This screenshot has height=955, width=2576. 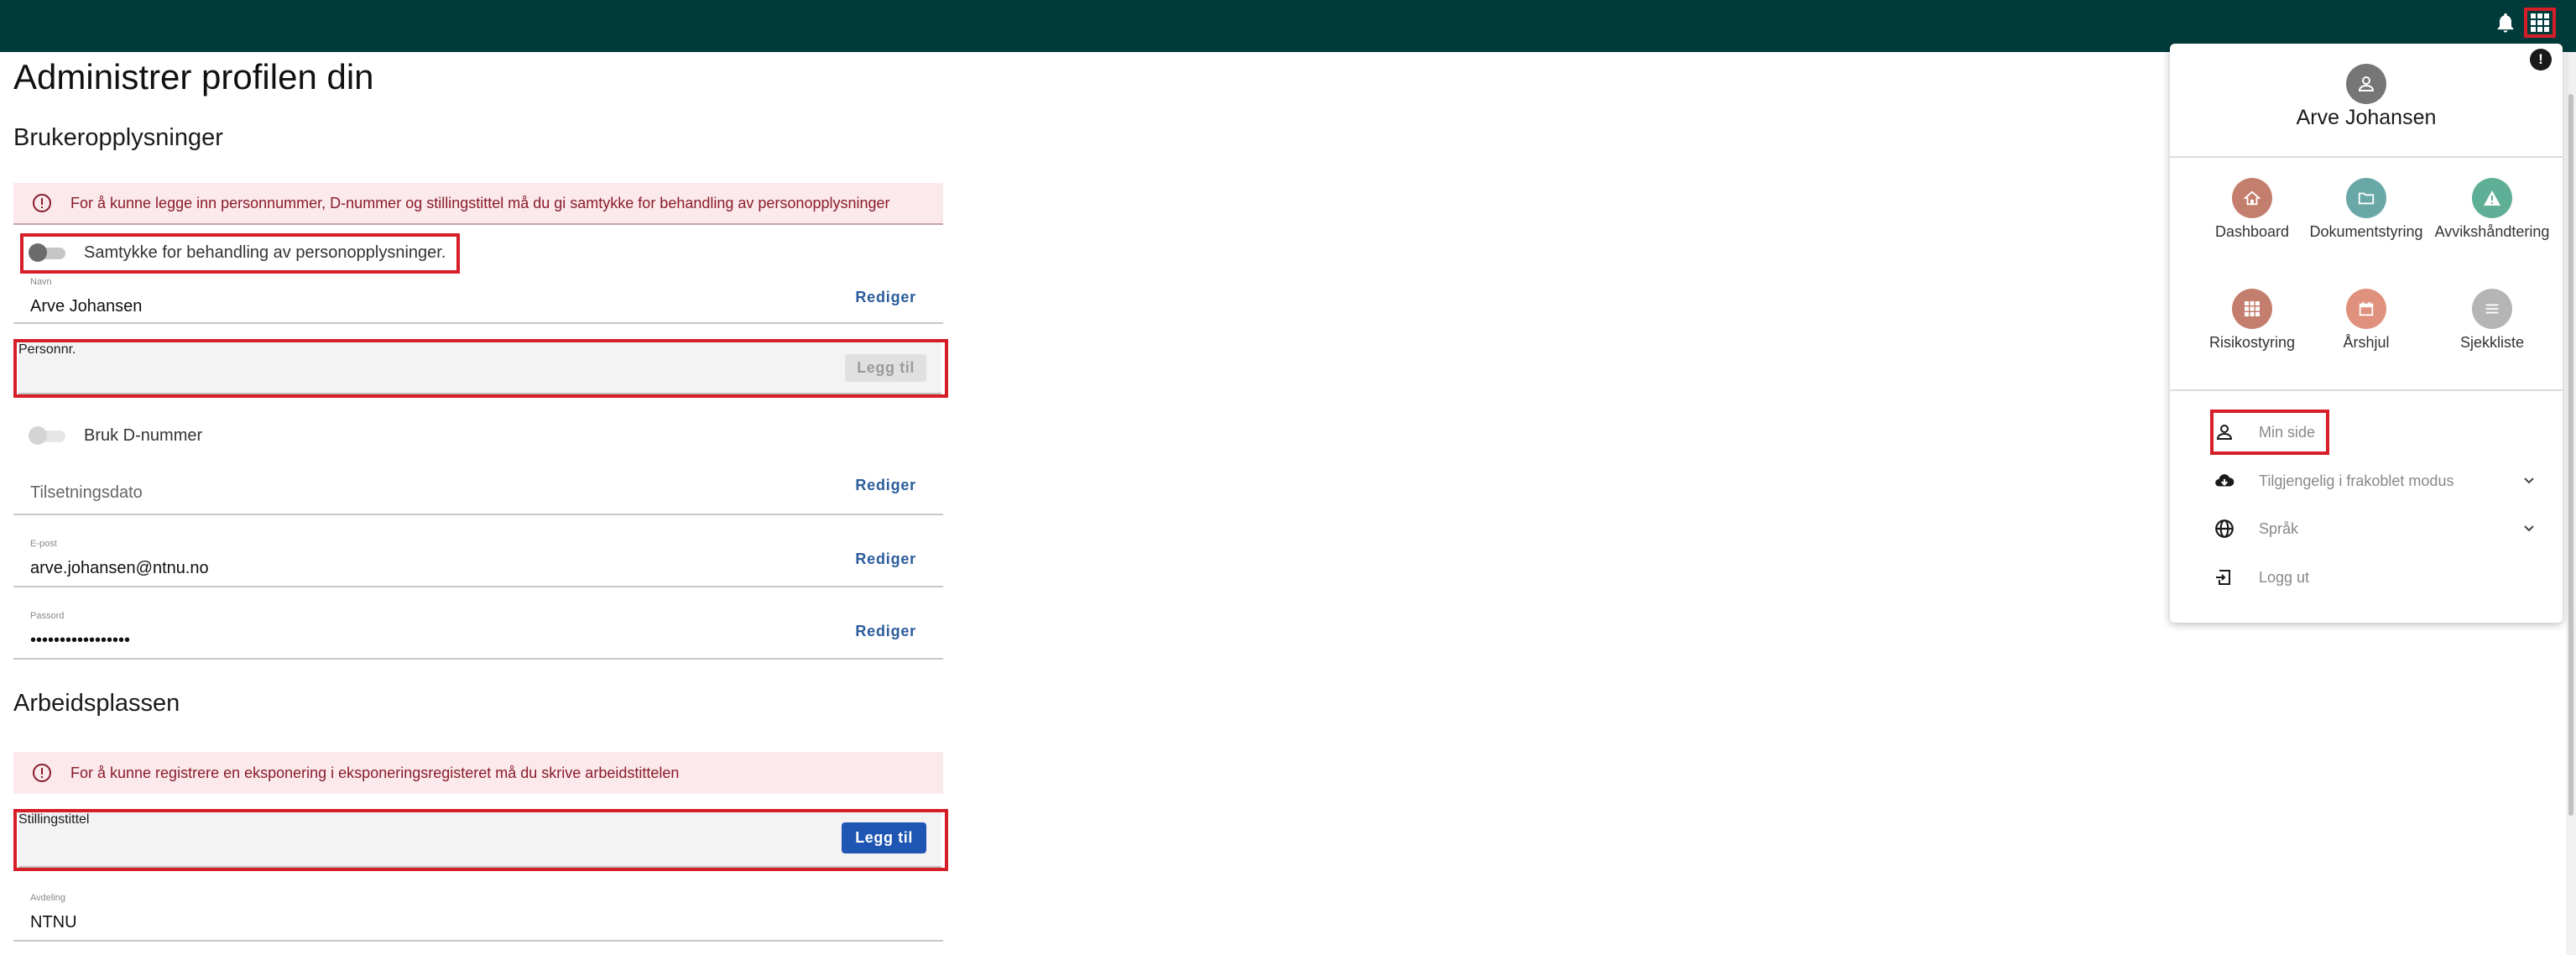 I want to click on hire-date-edit-button: Rediger, so click(x=885, y=485).